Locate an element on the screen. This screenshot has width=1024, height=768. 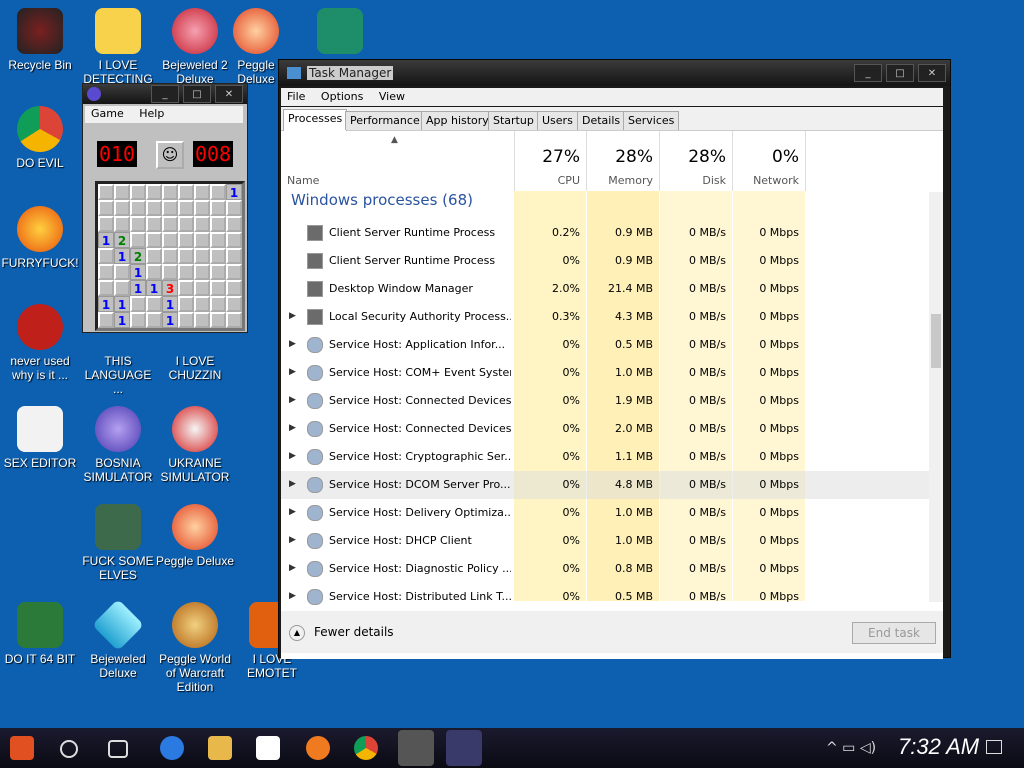
menu-options: Options is located at coordinates (342, 96).